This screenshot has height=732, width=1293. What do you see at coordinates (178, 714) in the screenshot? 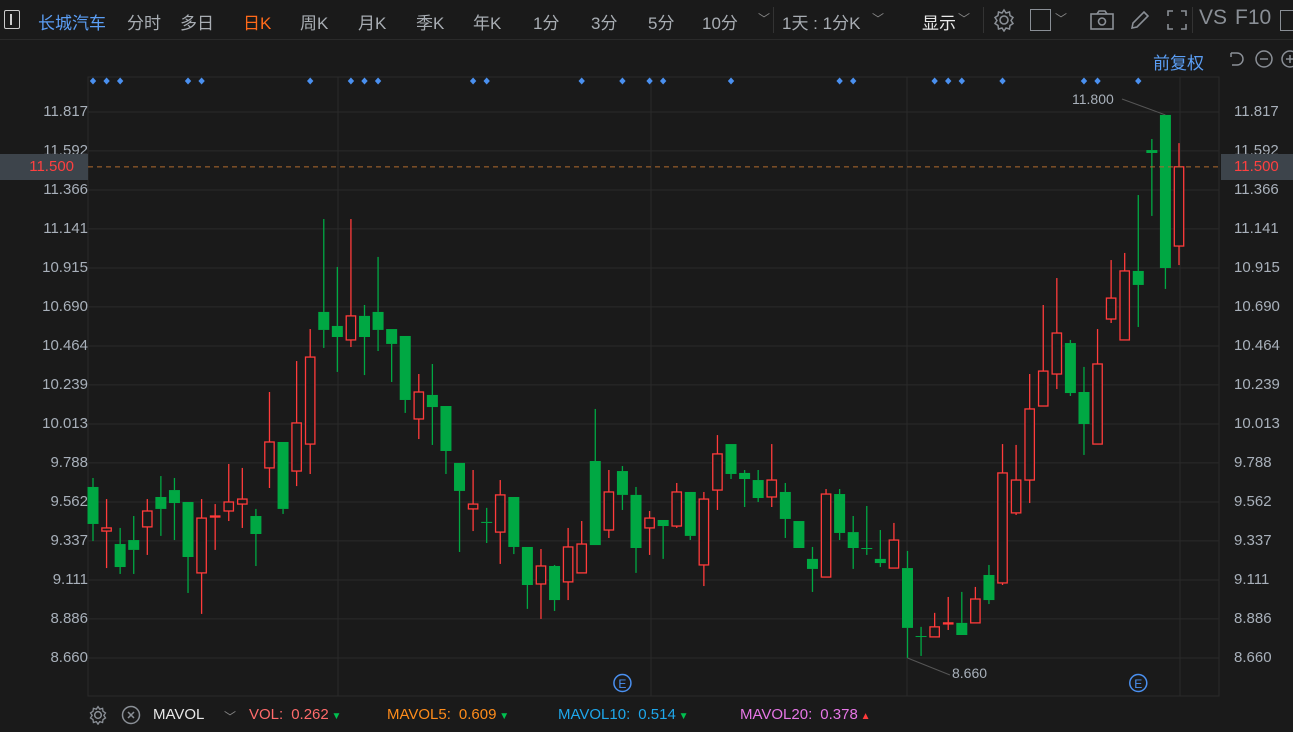
I see `indicator-name: MAVOL` at bounding box center [178, 714].